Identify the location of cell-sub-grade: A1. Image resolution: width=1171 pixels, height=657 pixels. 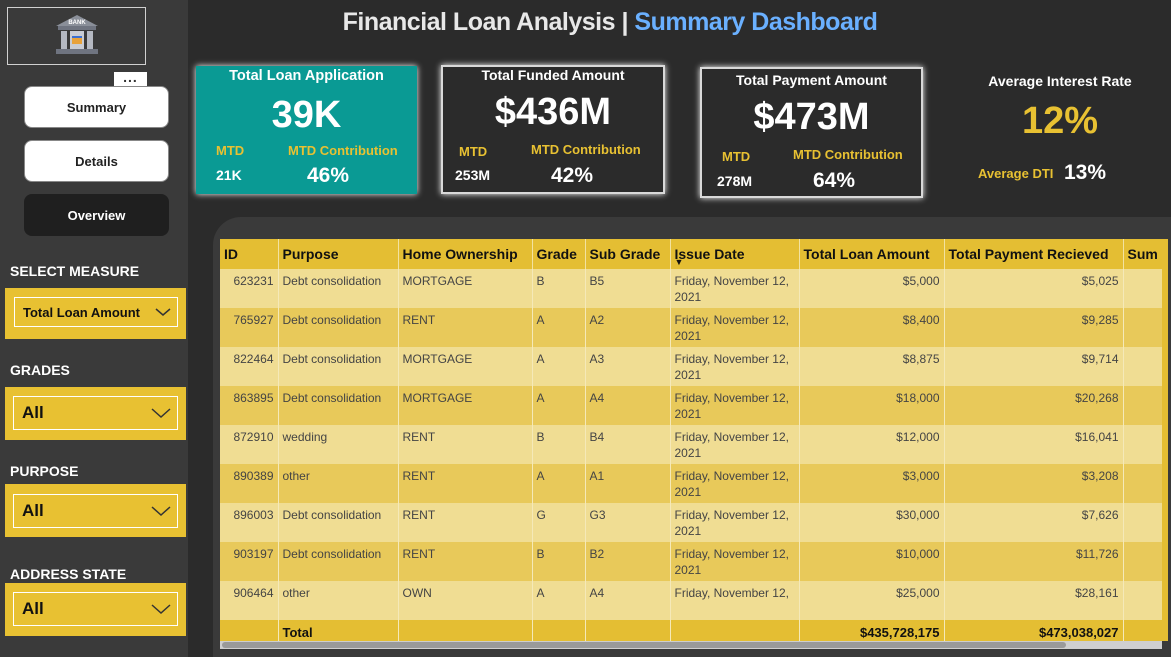
(628, 483).